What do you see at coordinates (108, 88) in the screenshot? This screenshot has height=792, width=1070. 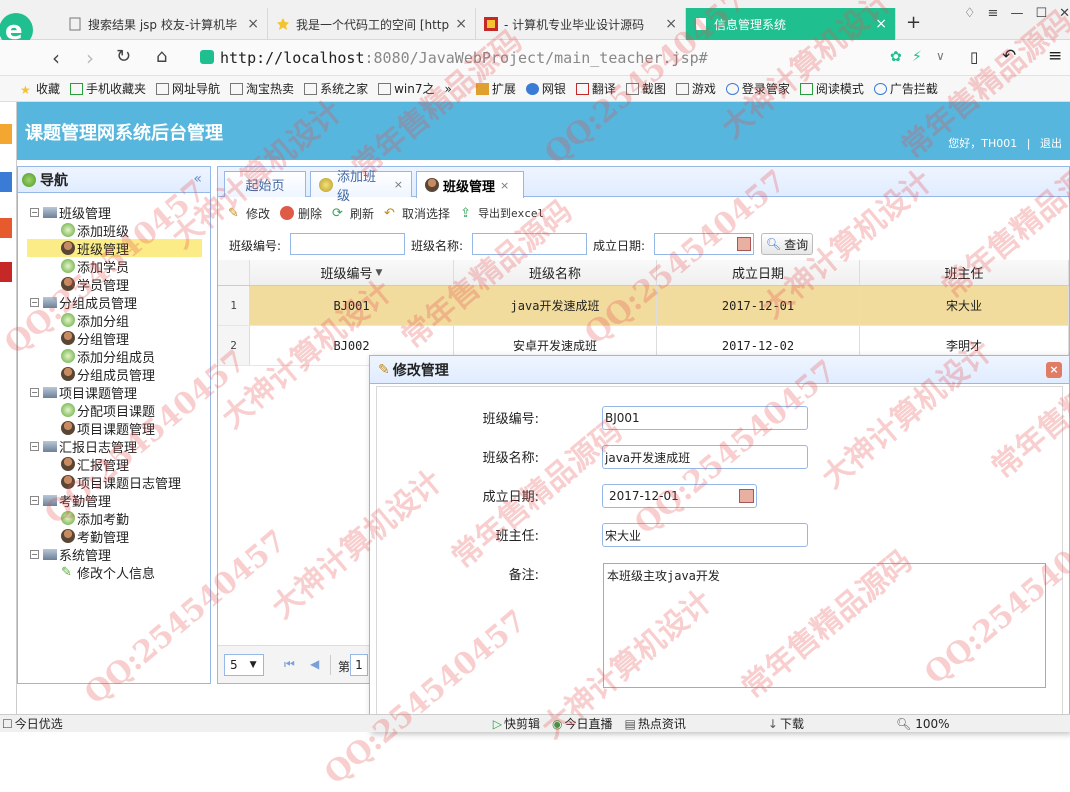 I see `bookmark-item: 手机收藏夹` at bounding box center [108, 88].